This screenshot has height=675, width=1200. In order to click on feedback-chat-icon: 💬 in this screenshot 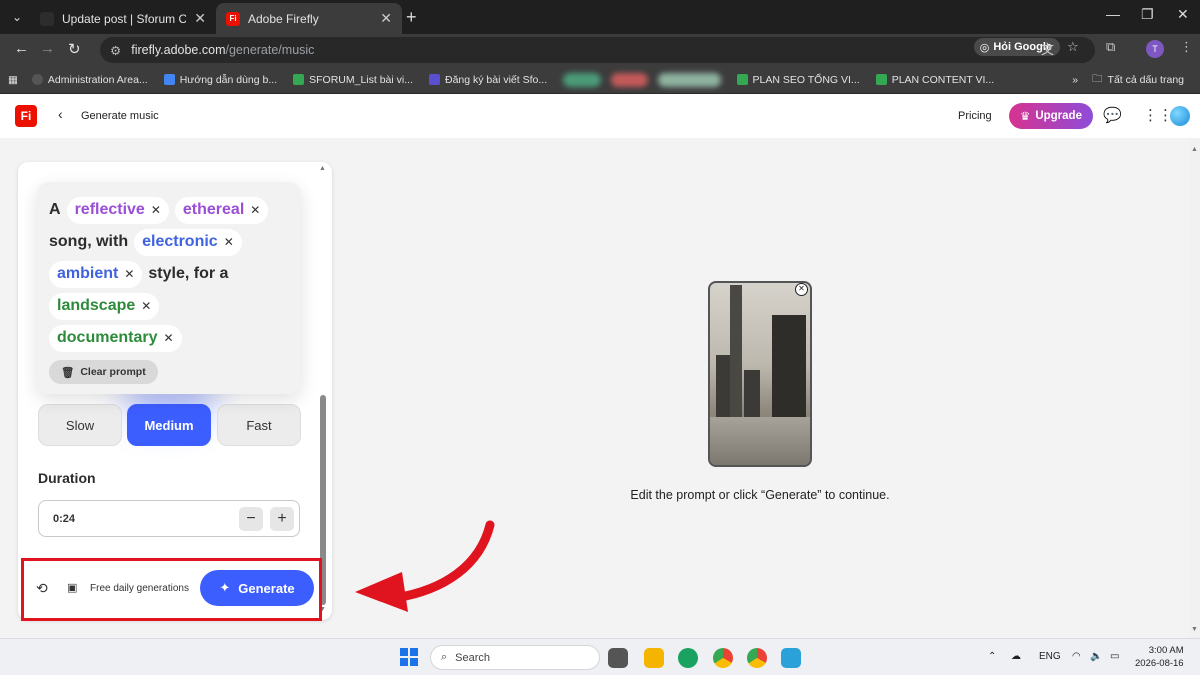, I will do `click(1112, 115)`.